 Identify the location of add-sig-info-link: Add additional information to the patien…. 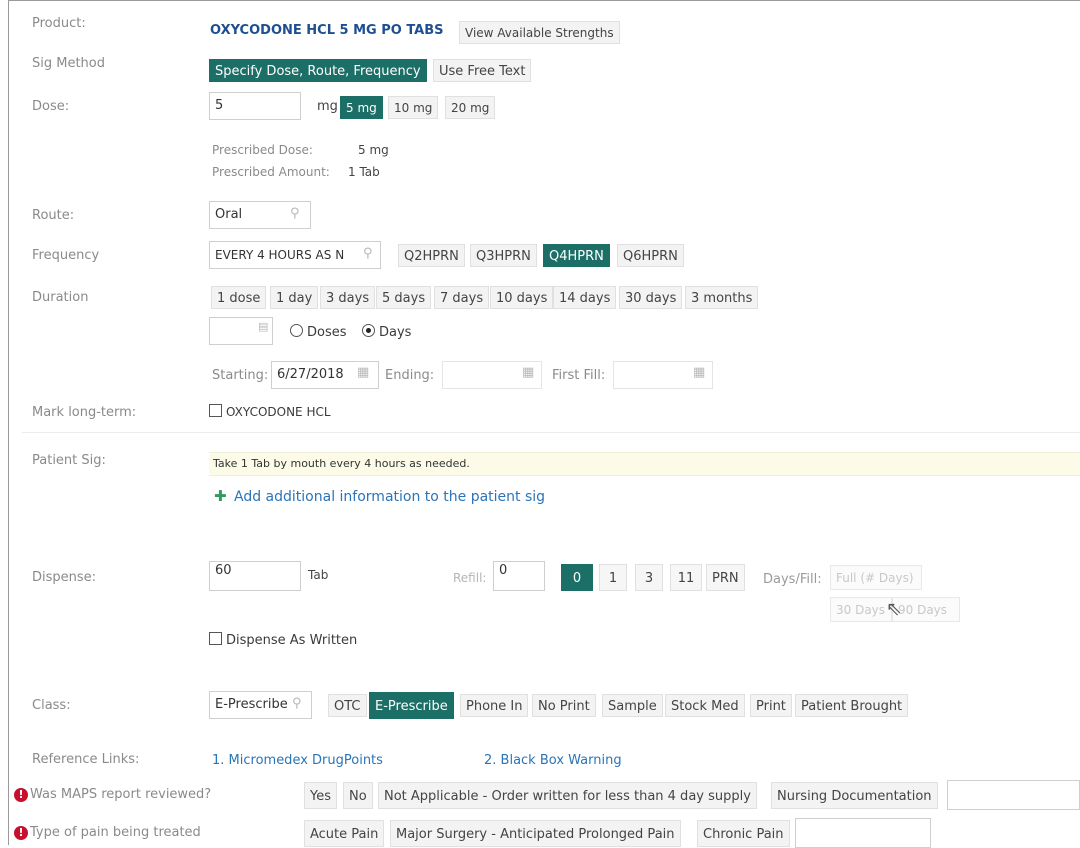
(389, 497).